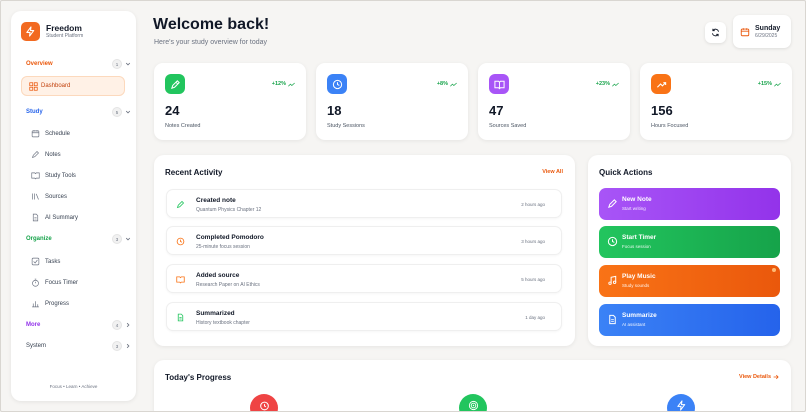  What do you see at coordinates (35, 304) in the screenshot?
I see `bar-chart-icon` at bounding box center [35, 304].